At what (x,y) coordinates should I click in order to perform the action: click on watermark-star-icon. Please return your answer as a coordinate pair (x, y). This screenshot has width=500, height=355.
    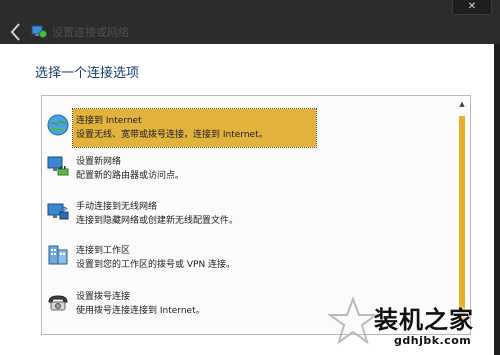
    Looking at the image, I should click on (353, 320).